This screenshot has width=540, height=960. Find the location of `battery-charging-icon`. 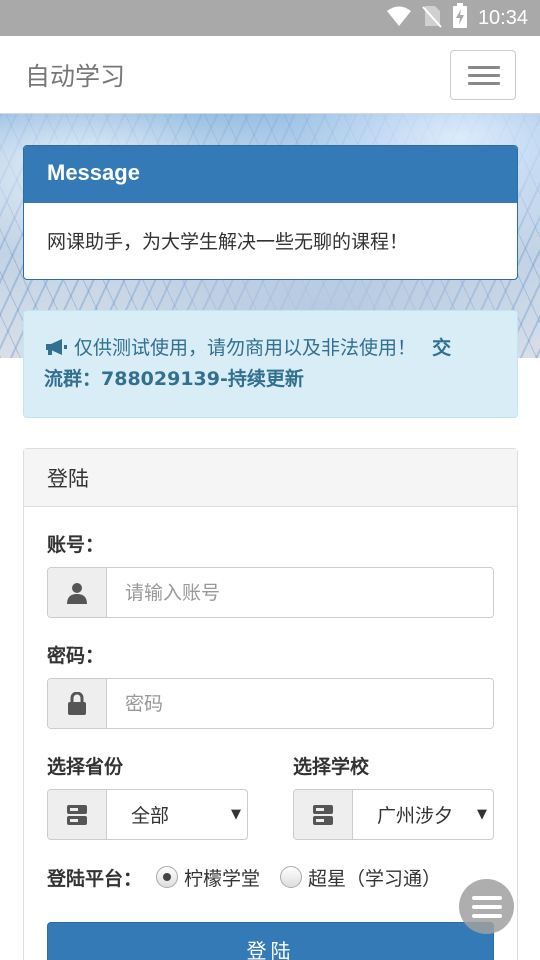

battery-charging-icon is located at coordinates (460, 18).